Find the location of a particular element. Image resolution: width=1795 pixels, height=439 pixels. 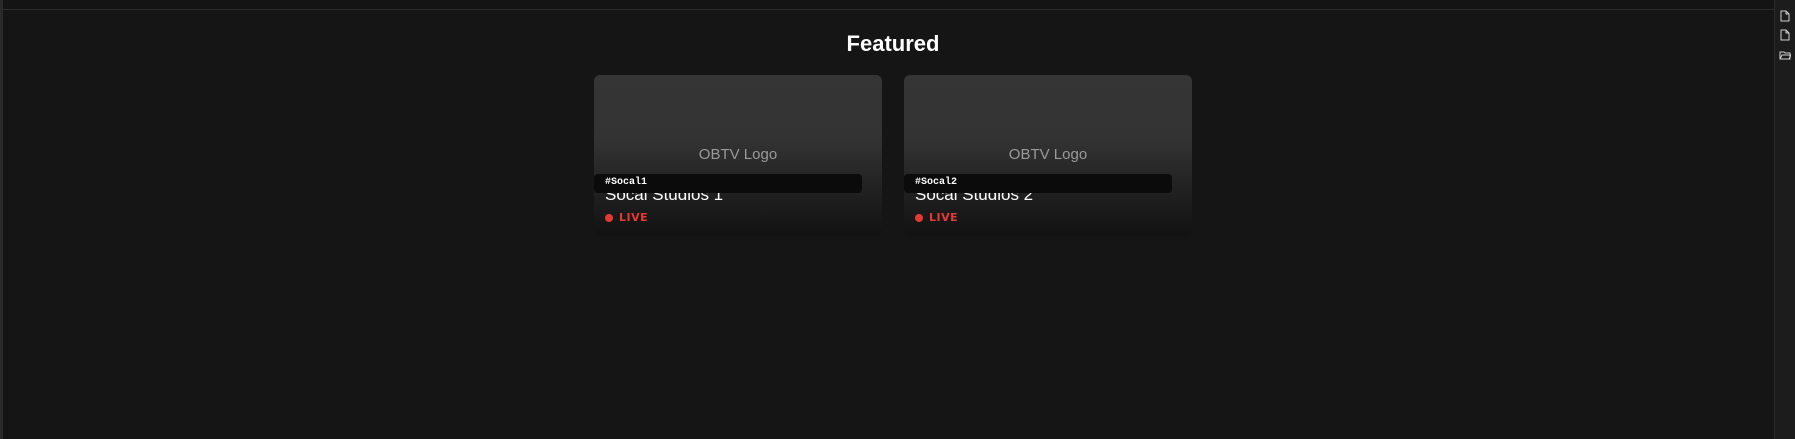

stream-card: OBTV Logo Socal Studios 2 #Socal2 LIVE is located at coordinates (1048, 155).